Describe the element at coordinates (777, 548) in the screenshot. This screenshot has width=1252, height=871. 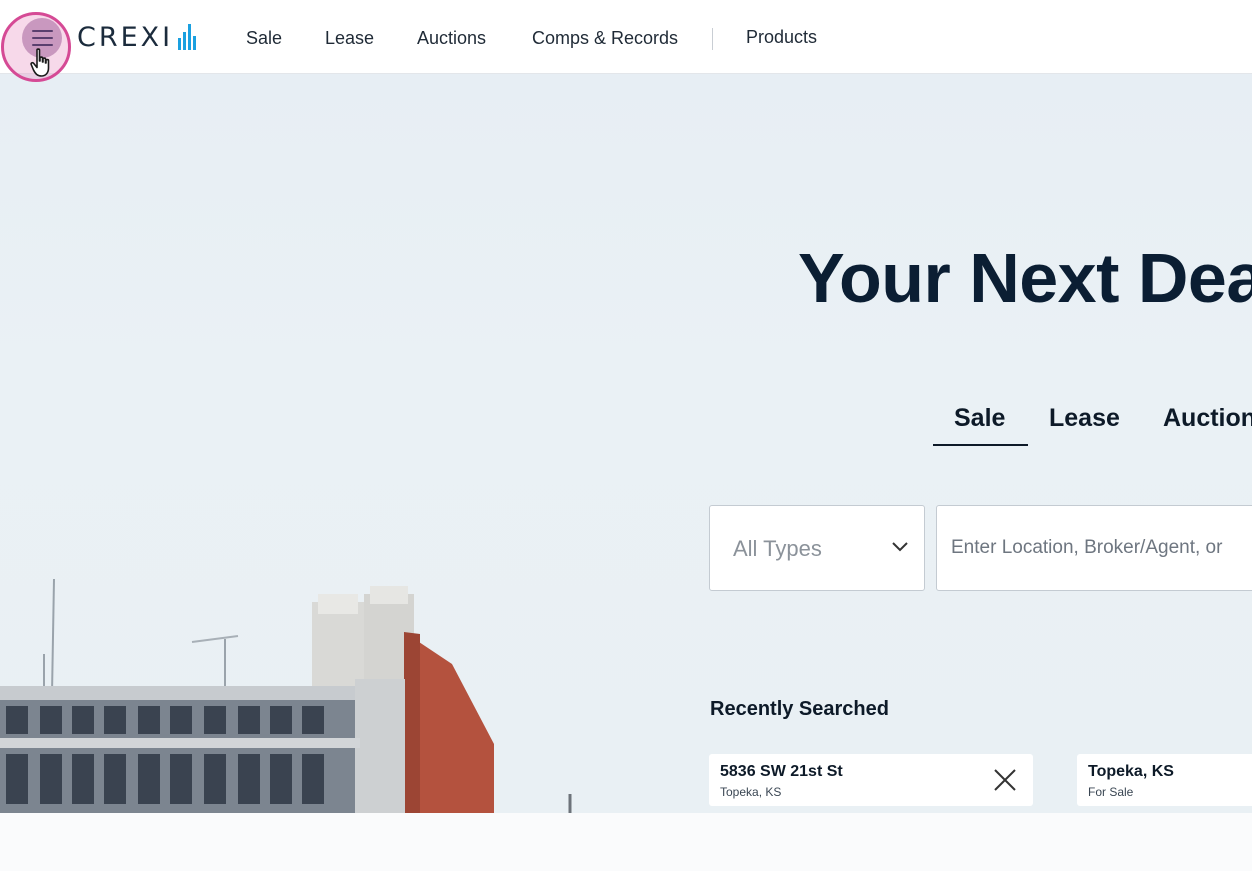
I see `property-type-value: All Types` at that location.